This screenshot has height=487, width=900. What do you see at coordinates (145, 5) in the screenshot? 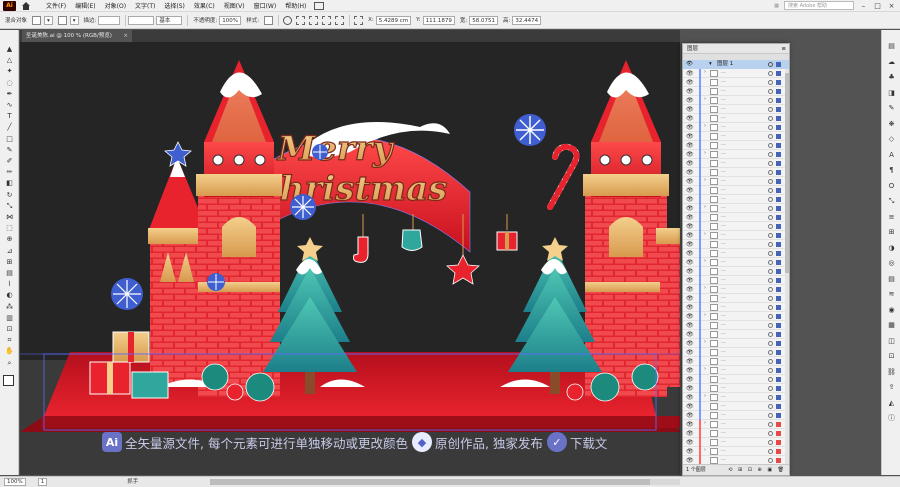
I see `menu-type: 文字(T)` at bounding box center [145, 5].